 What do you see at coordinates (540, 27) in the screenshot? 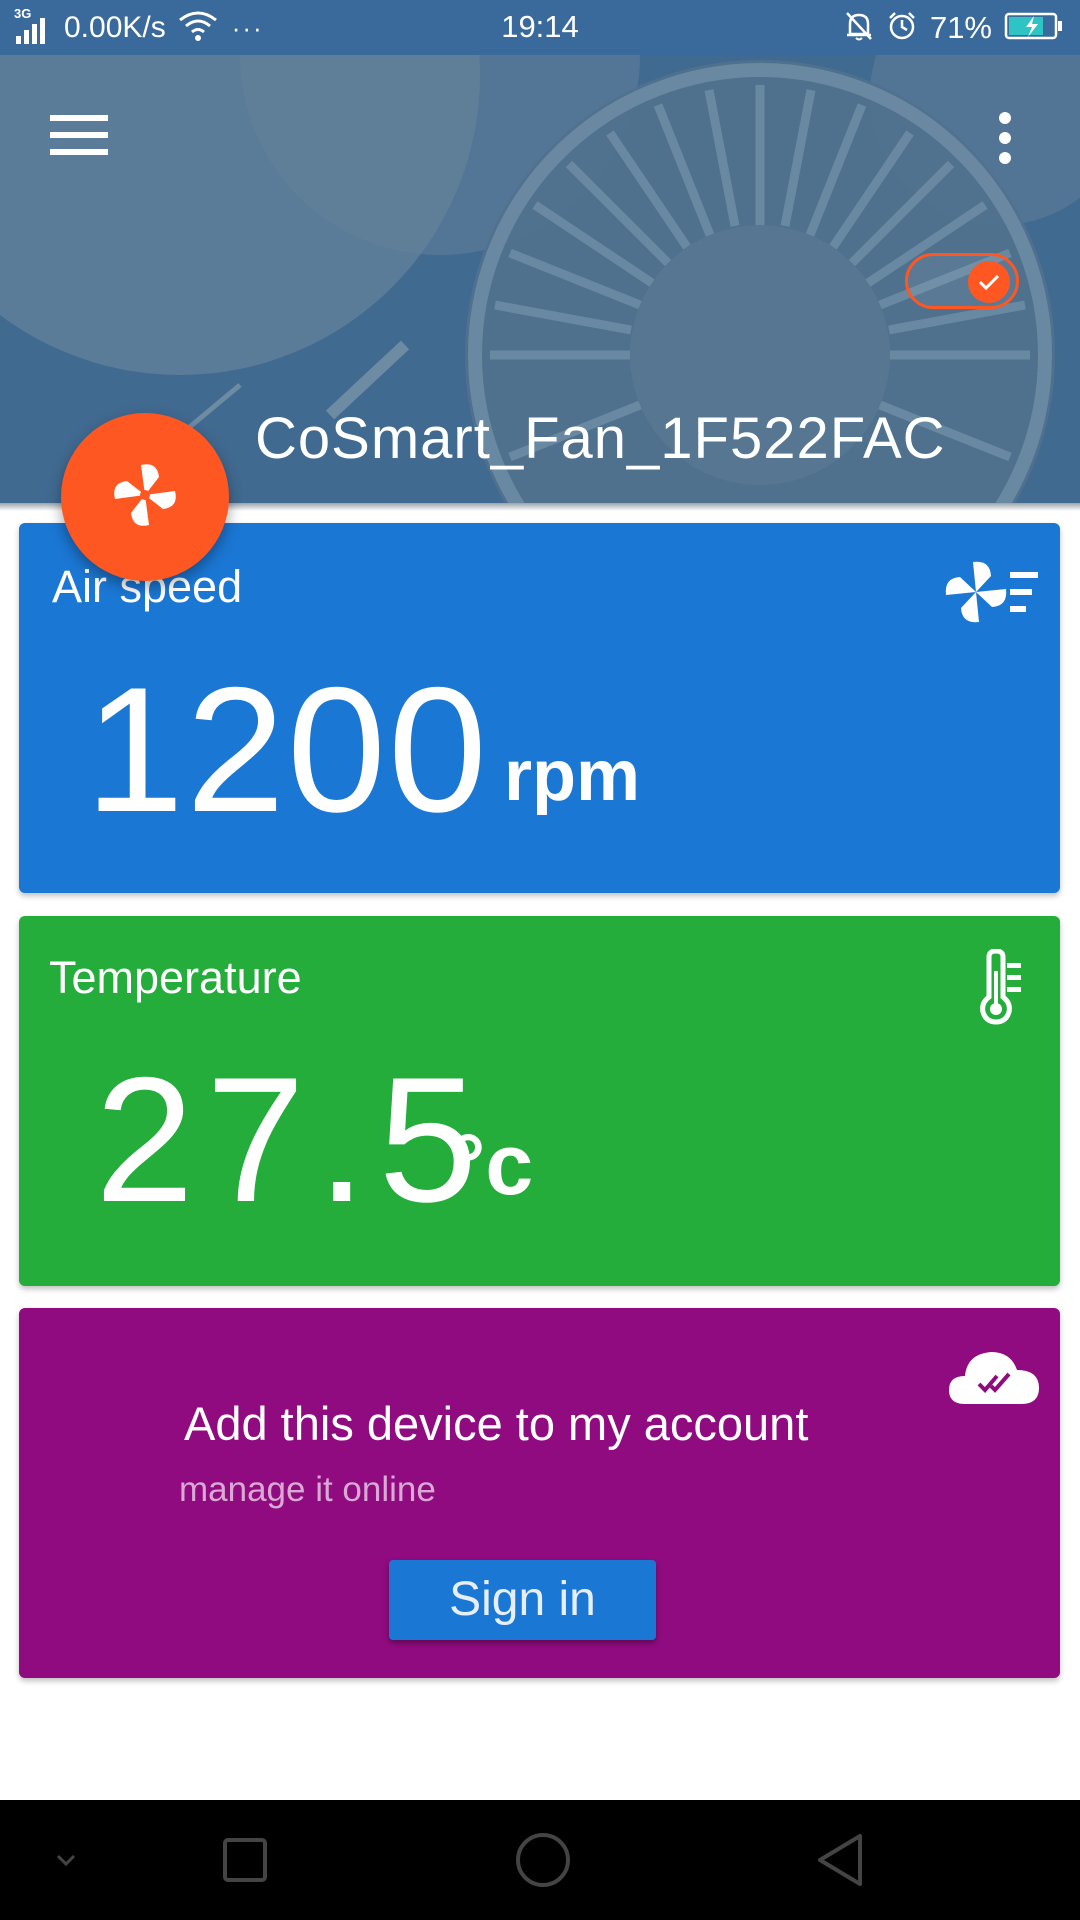
I see `status-bar: 3G 0.00K/s ··· 19:14 71%` at bounding box center [540, 27].